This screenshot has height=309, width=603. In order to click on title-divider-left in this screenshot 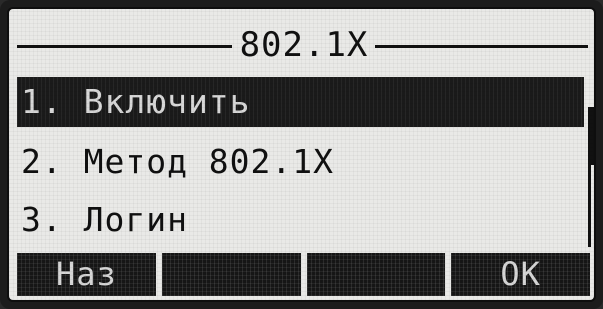, I will do `click(124, 46)`.